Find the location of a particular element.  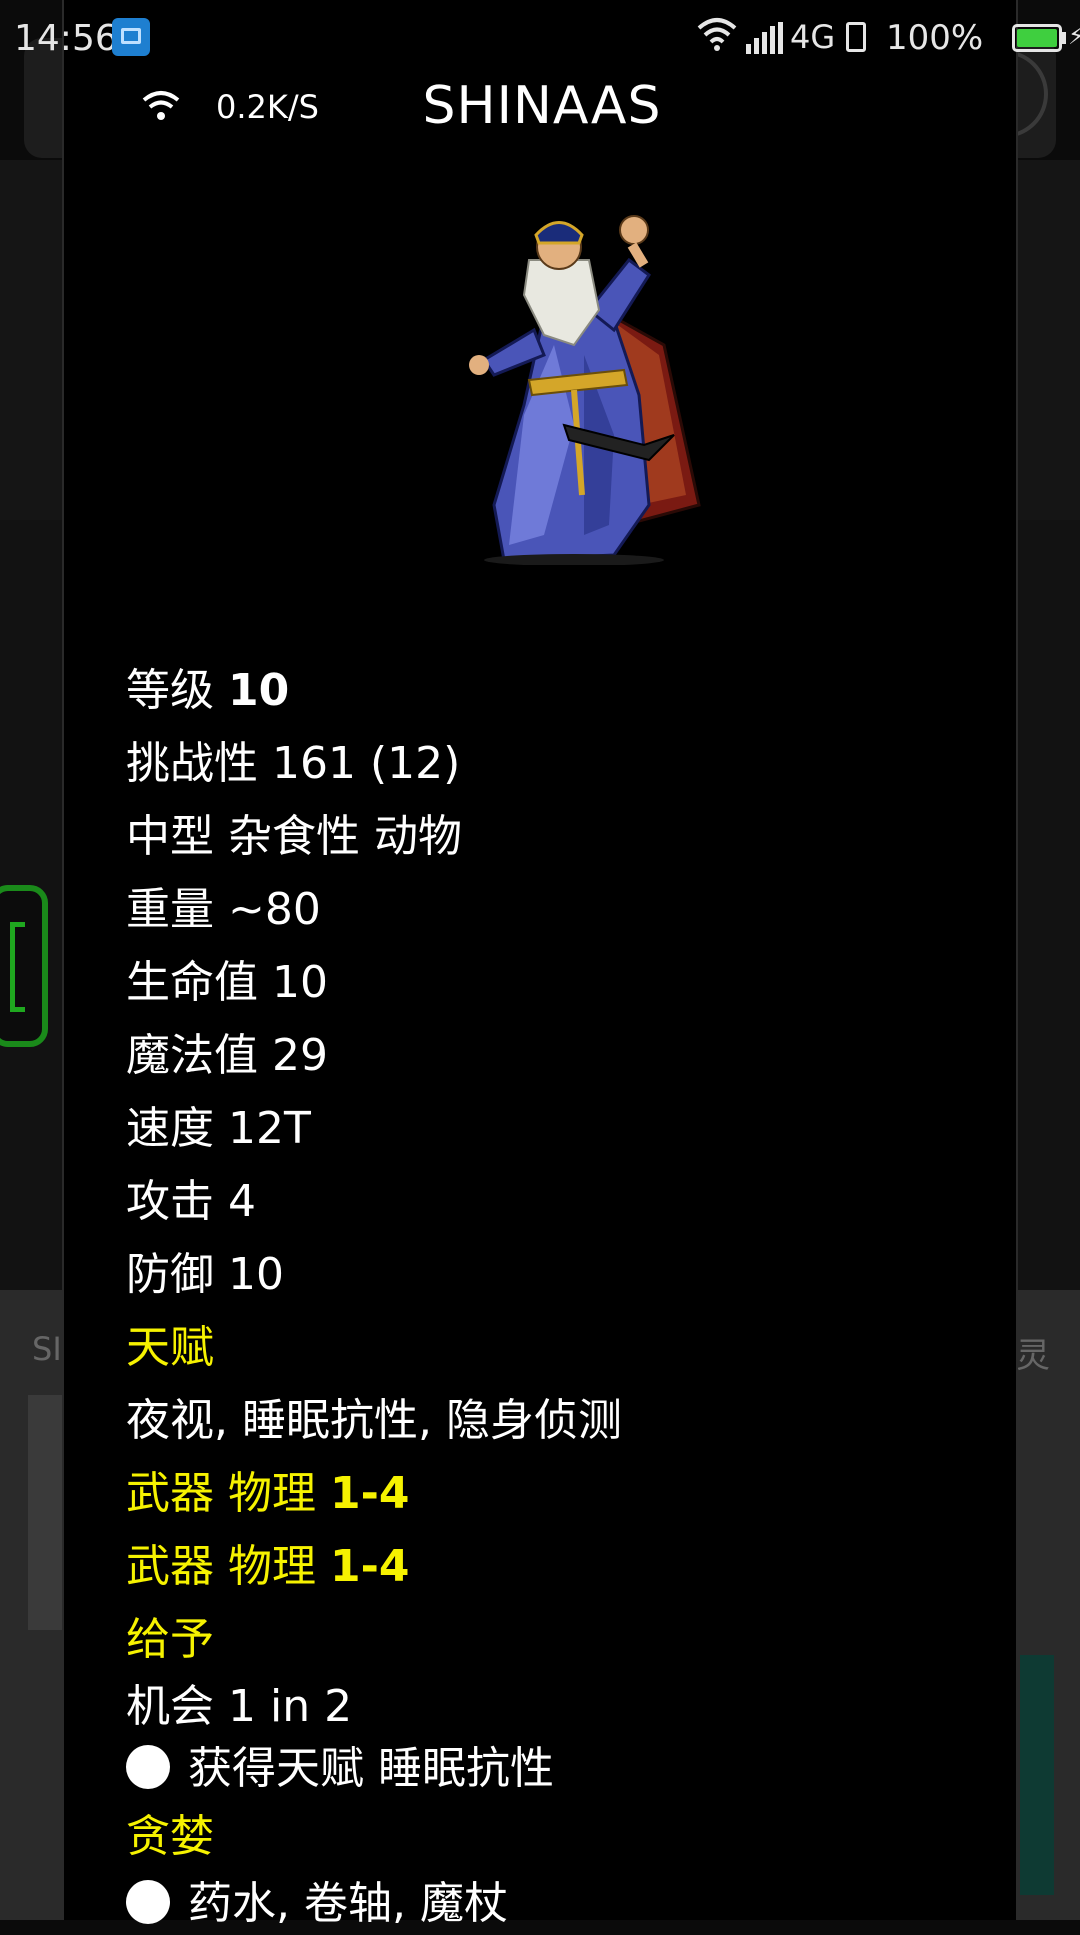

defense-row: 防御 10 is located at coordinates (205, 1274).